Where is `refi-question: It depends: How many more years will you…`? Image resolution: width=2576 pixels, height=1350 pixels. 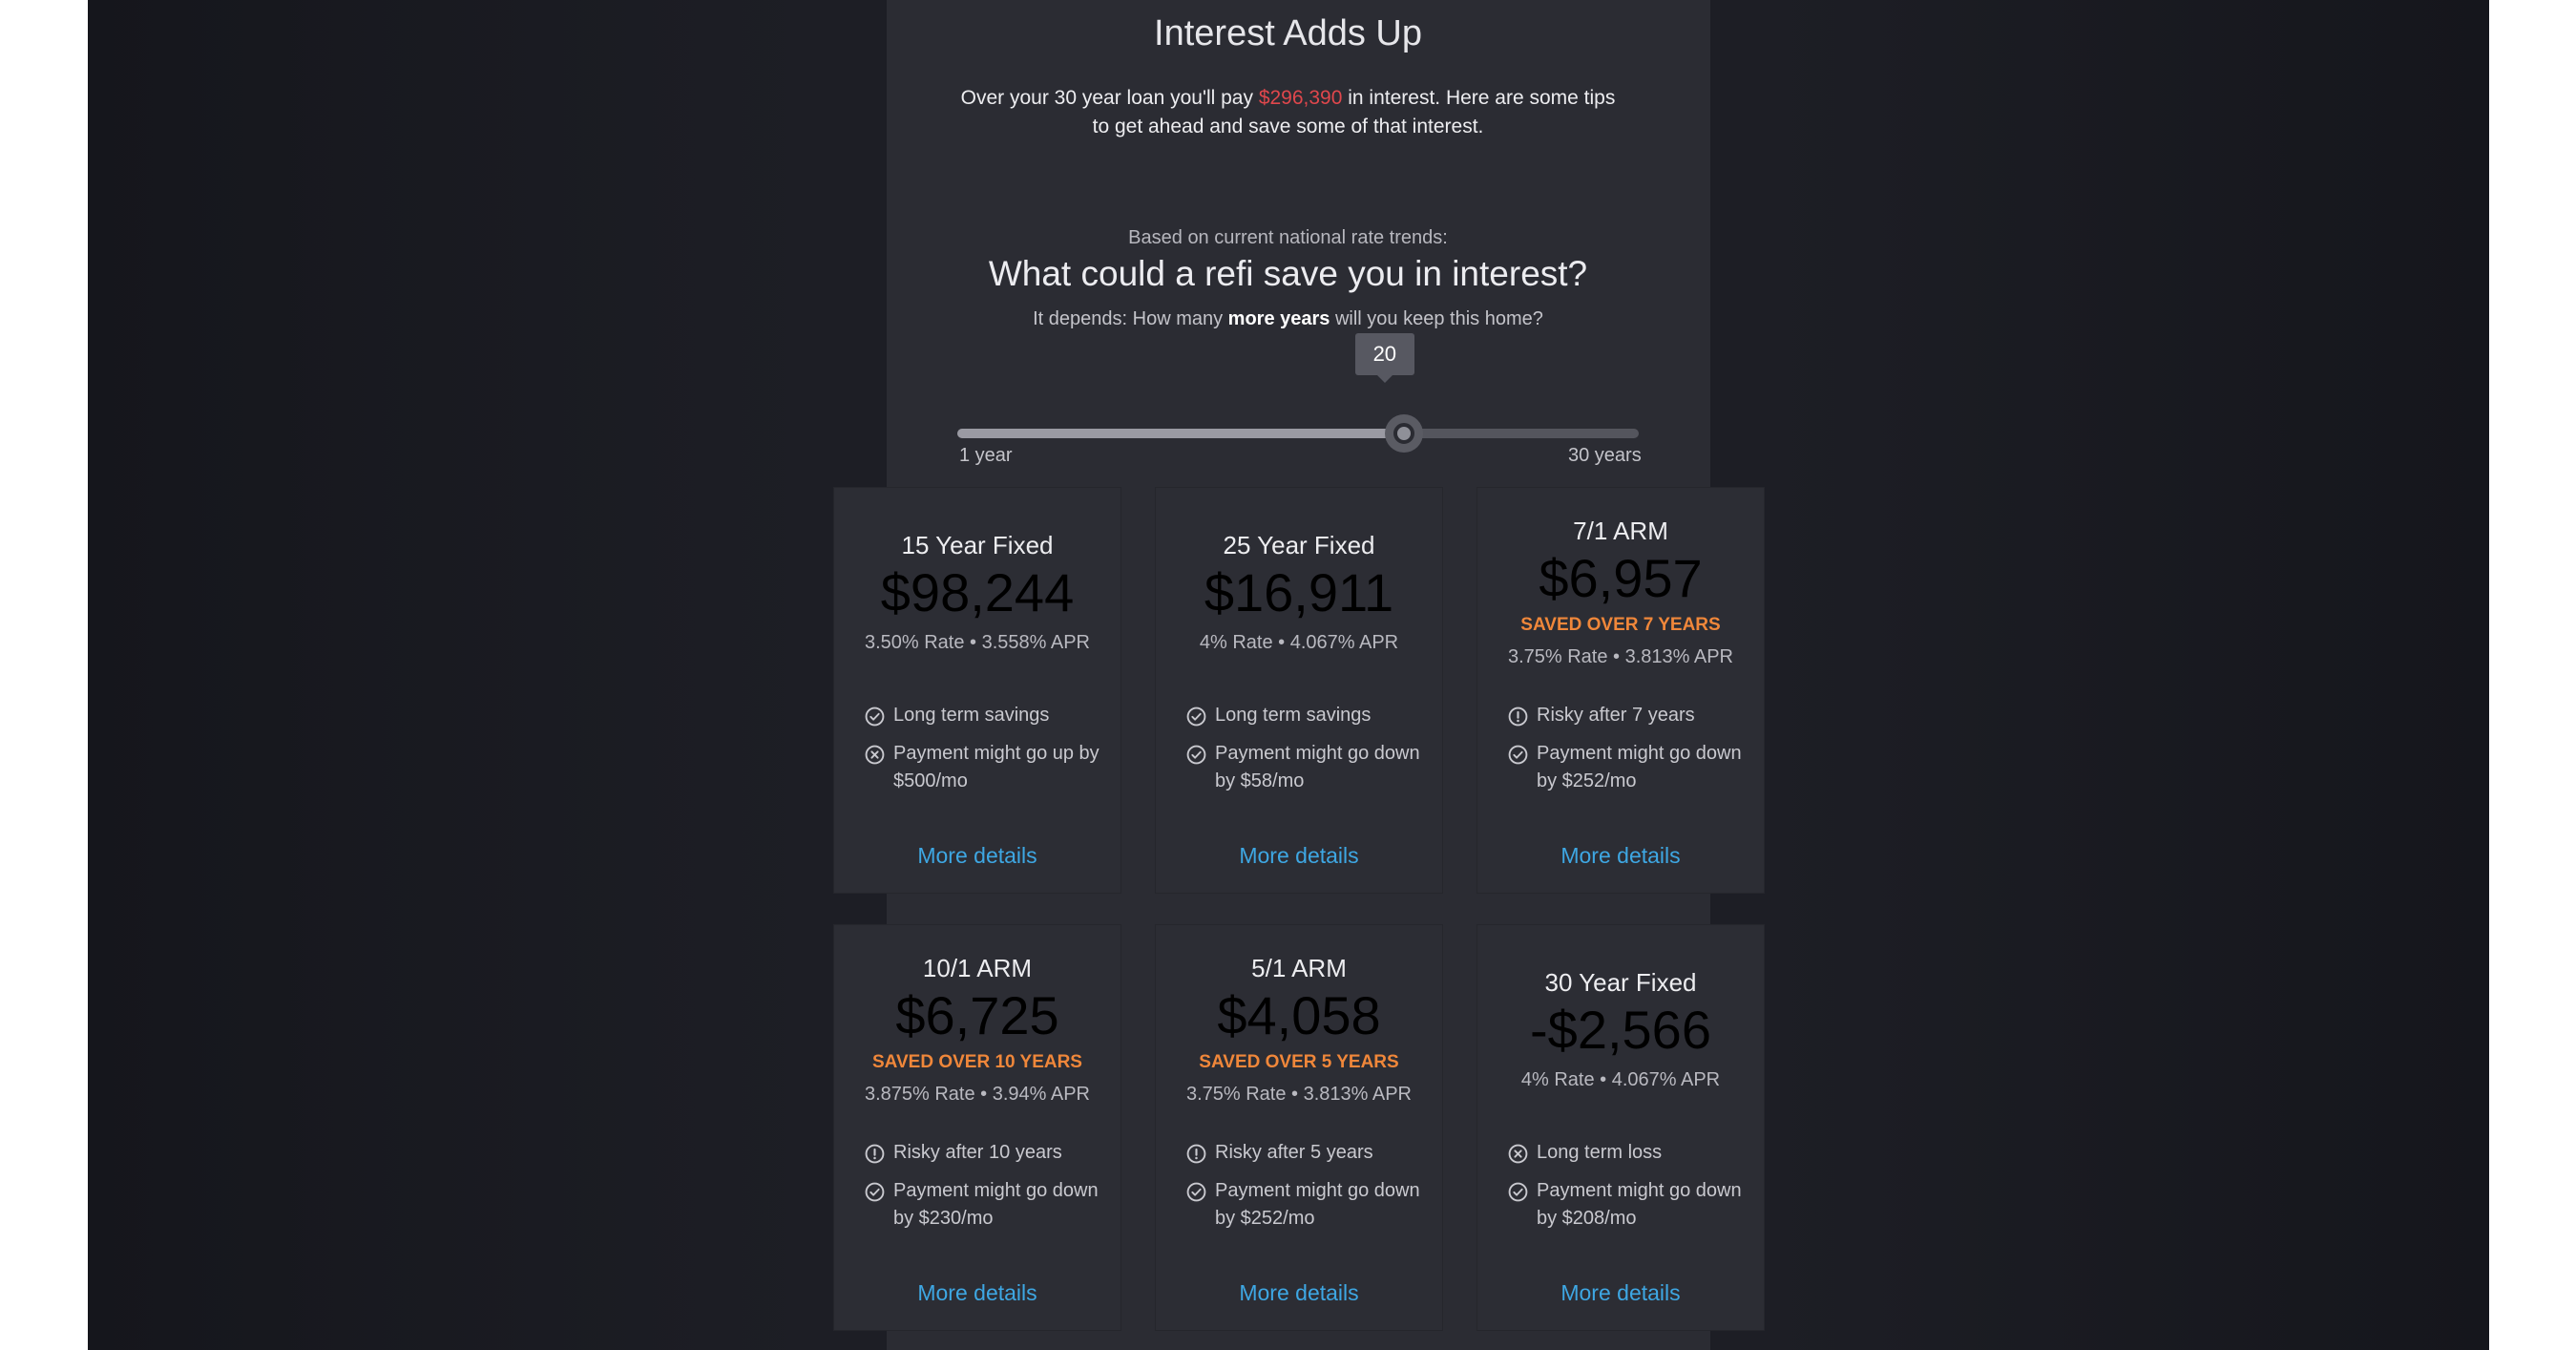 refi-question: It depends: How many more years will you… is located at coordinates (1288, 319).